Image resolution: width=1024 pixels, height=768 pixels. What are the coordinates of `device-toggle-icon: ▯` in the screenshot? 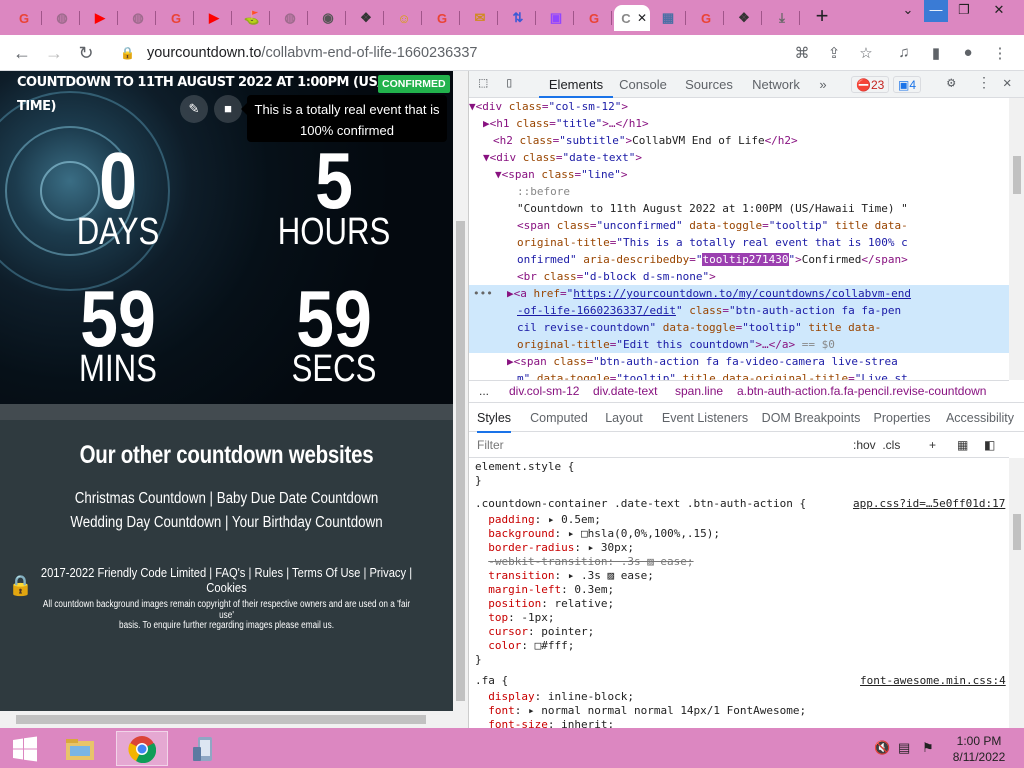 It's located at (509, 83).